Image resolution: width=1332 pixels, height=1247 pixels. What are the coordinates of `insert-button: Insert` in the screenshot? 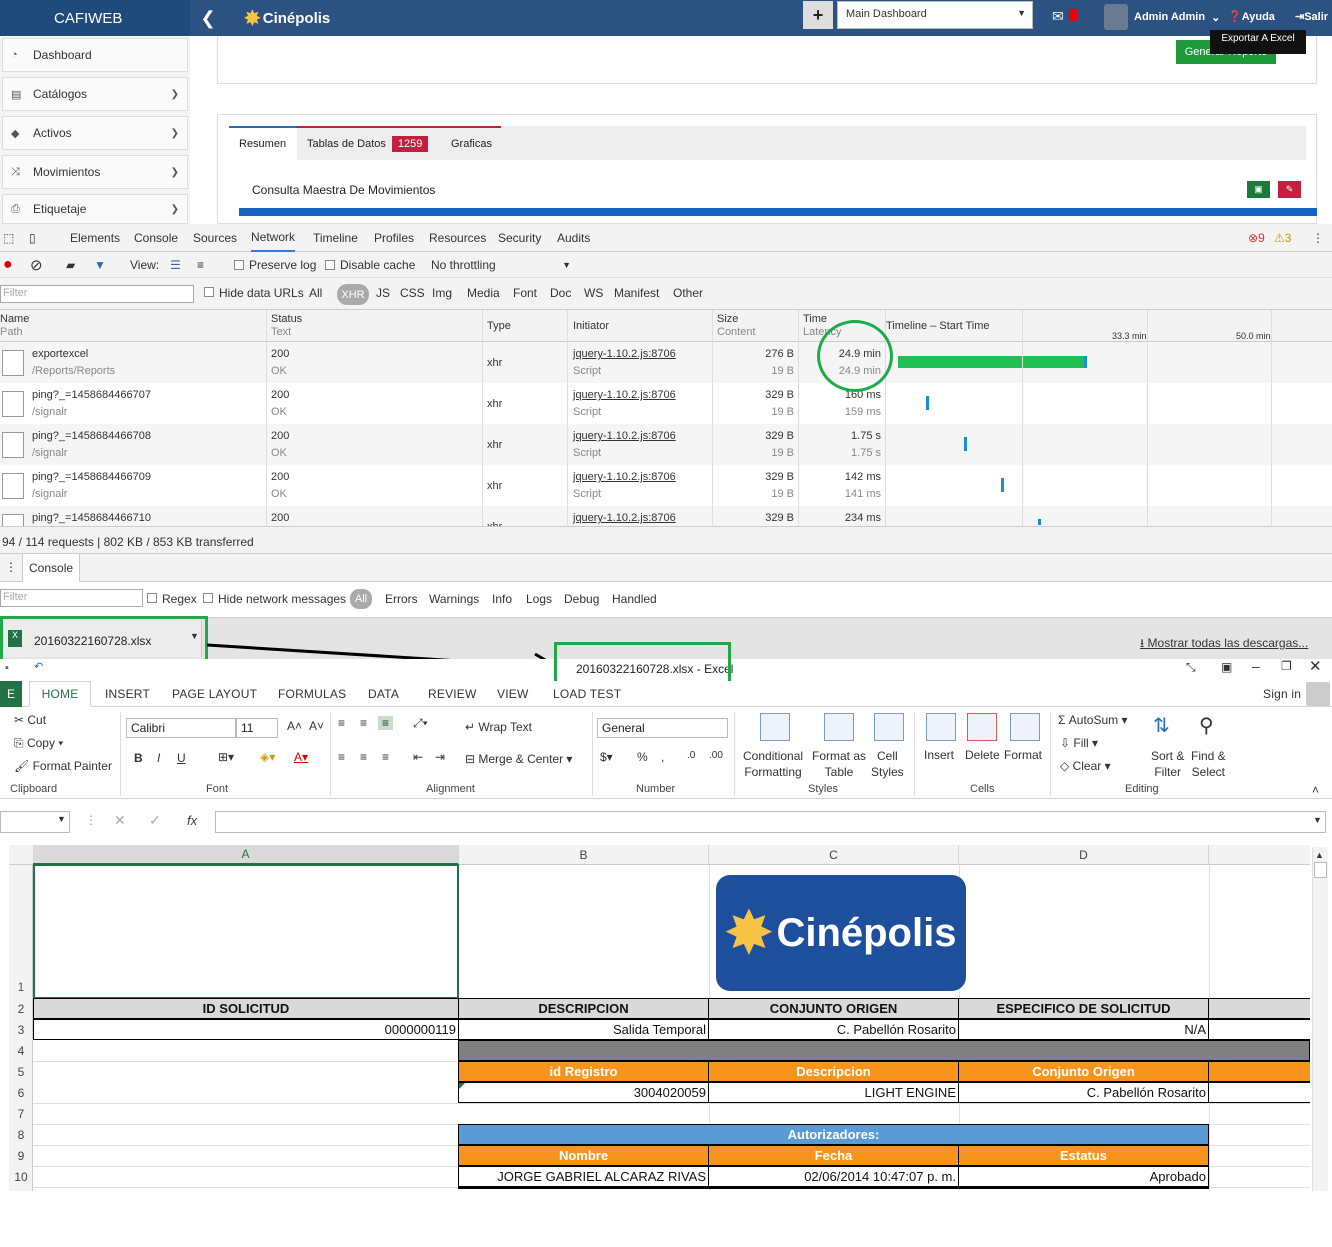 It's located at (939, 755).